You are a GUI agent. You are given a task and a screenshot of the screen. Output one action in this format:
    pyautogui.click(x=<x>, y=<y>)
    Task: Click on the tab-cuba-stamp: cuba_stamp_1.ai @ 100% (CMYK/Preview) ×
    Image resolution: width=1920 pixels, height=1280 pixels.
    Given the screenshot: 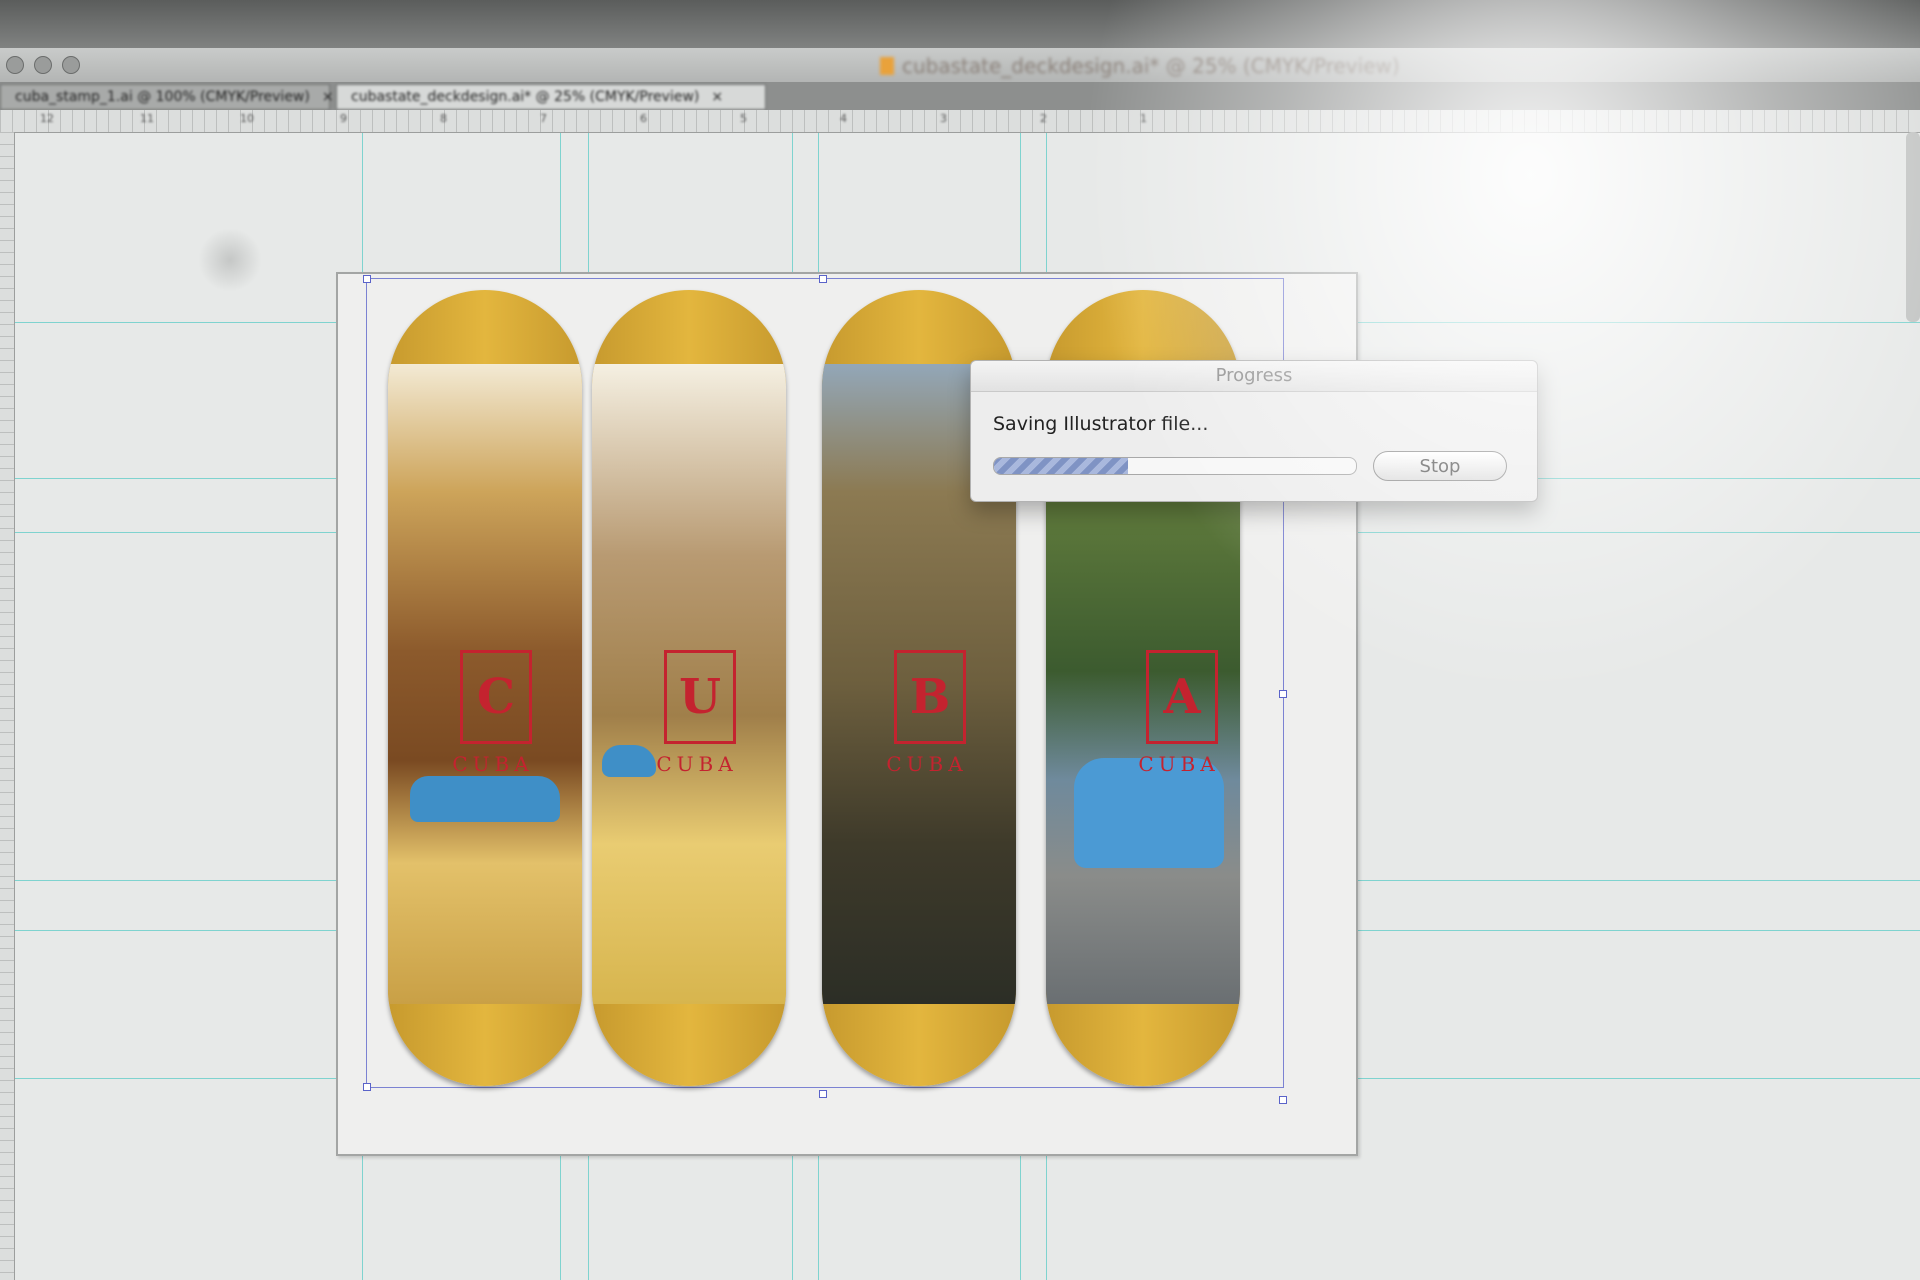 What is the action you would take?
    pyautogui.click(x=167, y=97)
    